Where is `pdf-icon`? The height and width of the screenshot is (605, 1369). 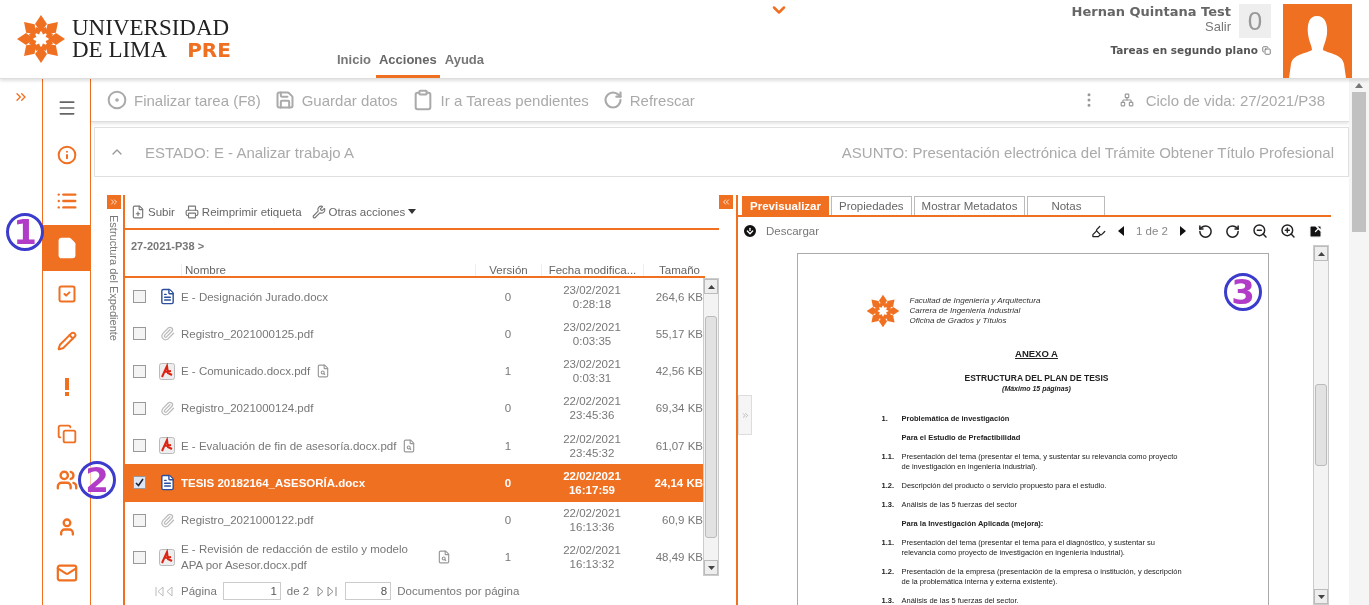
pdf-icon is located at coordinates (167, 446).